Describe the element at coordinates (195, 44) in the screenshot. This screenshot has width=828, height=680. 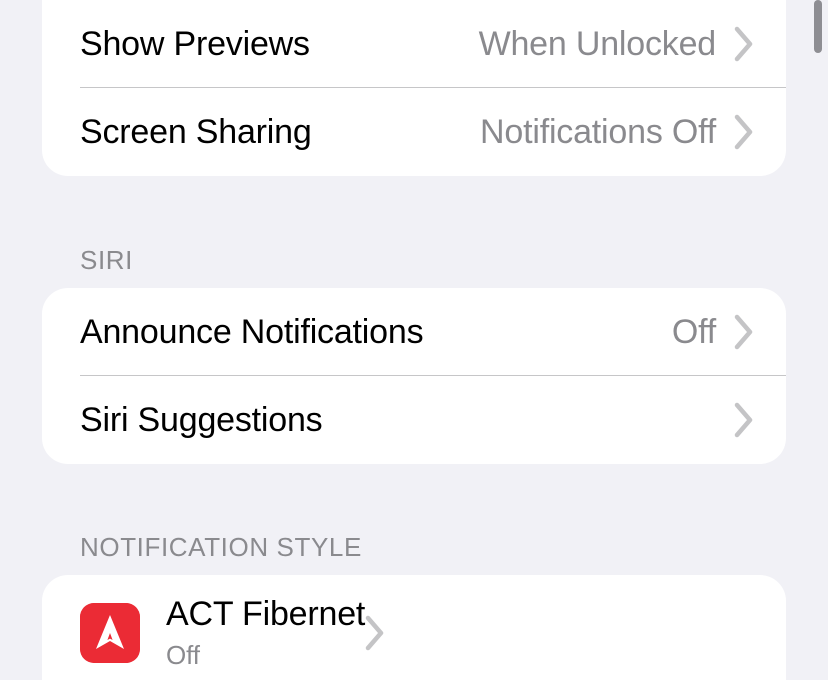
I see `row-show-previews-label: Show Previews` at that location.